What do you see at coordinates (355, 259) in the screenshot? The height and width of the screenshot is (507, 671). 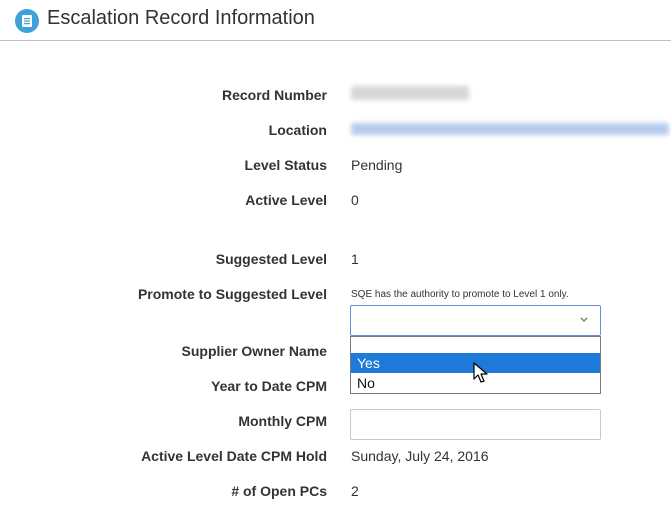 I see `suggested-level-value: 1` at bounding box center [355, 259].